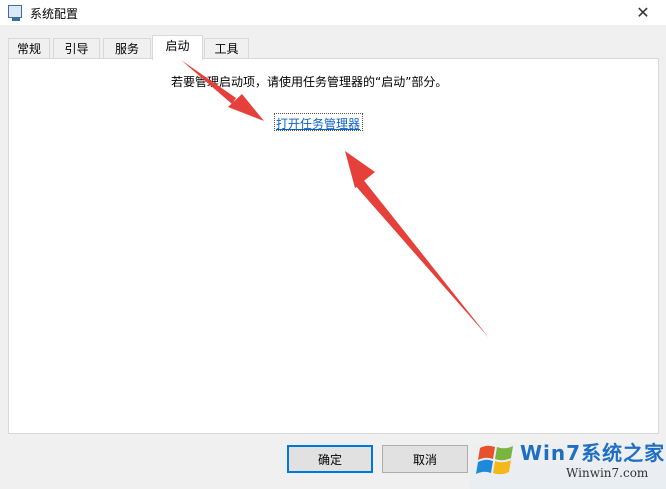  What do you see at coordinates (54, 14) in the screenshot?
I see `window-title: 系统配置` at bounding box center [54, 14].